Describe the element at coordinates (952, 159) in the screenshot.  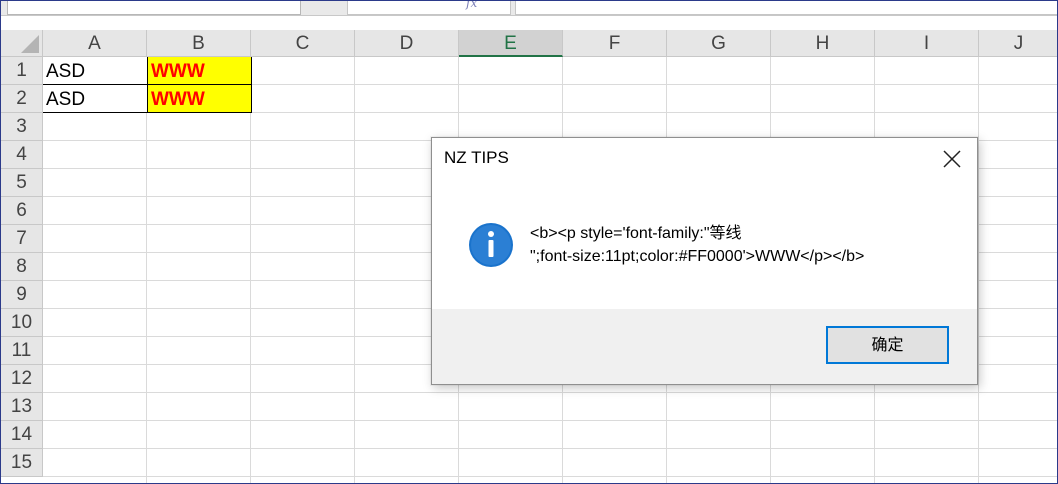
I see `close-icon` at that location.